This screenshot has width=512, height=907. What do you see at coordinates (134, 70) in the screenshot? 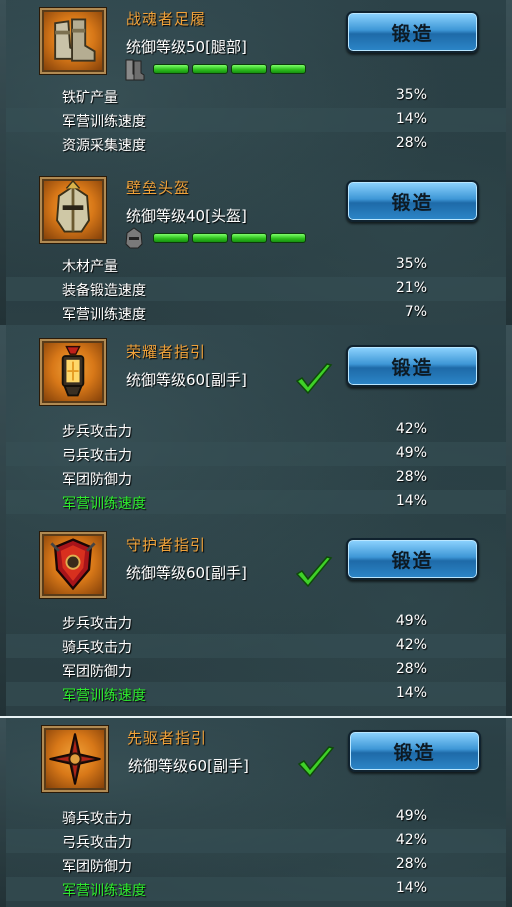
I see `boot-slot-icon` at bounding box center [134, 70].